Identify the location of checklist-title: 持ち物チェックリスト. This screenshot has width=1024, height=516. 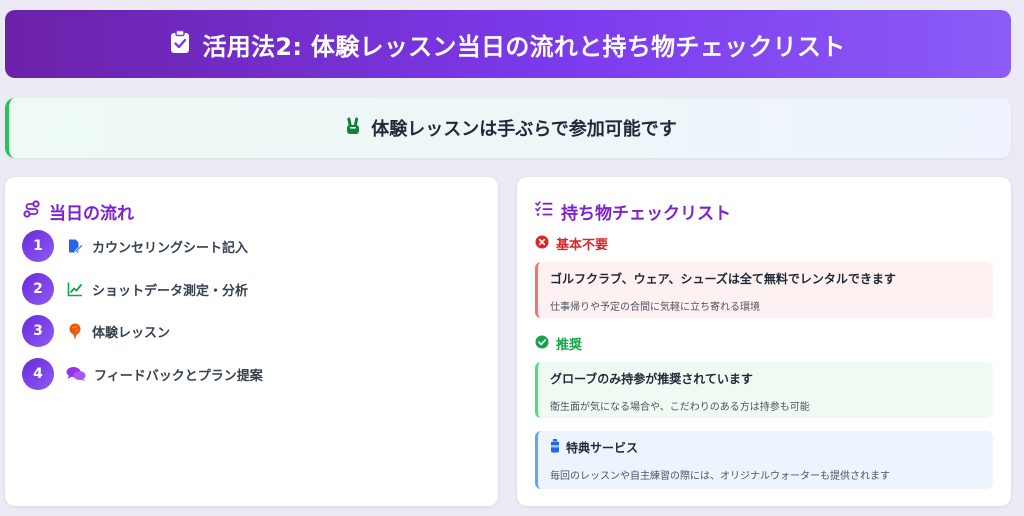
(646, 214).